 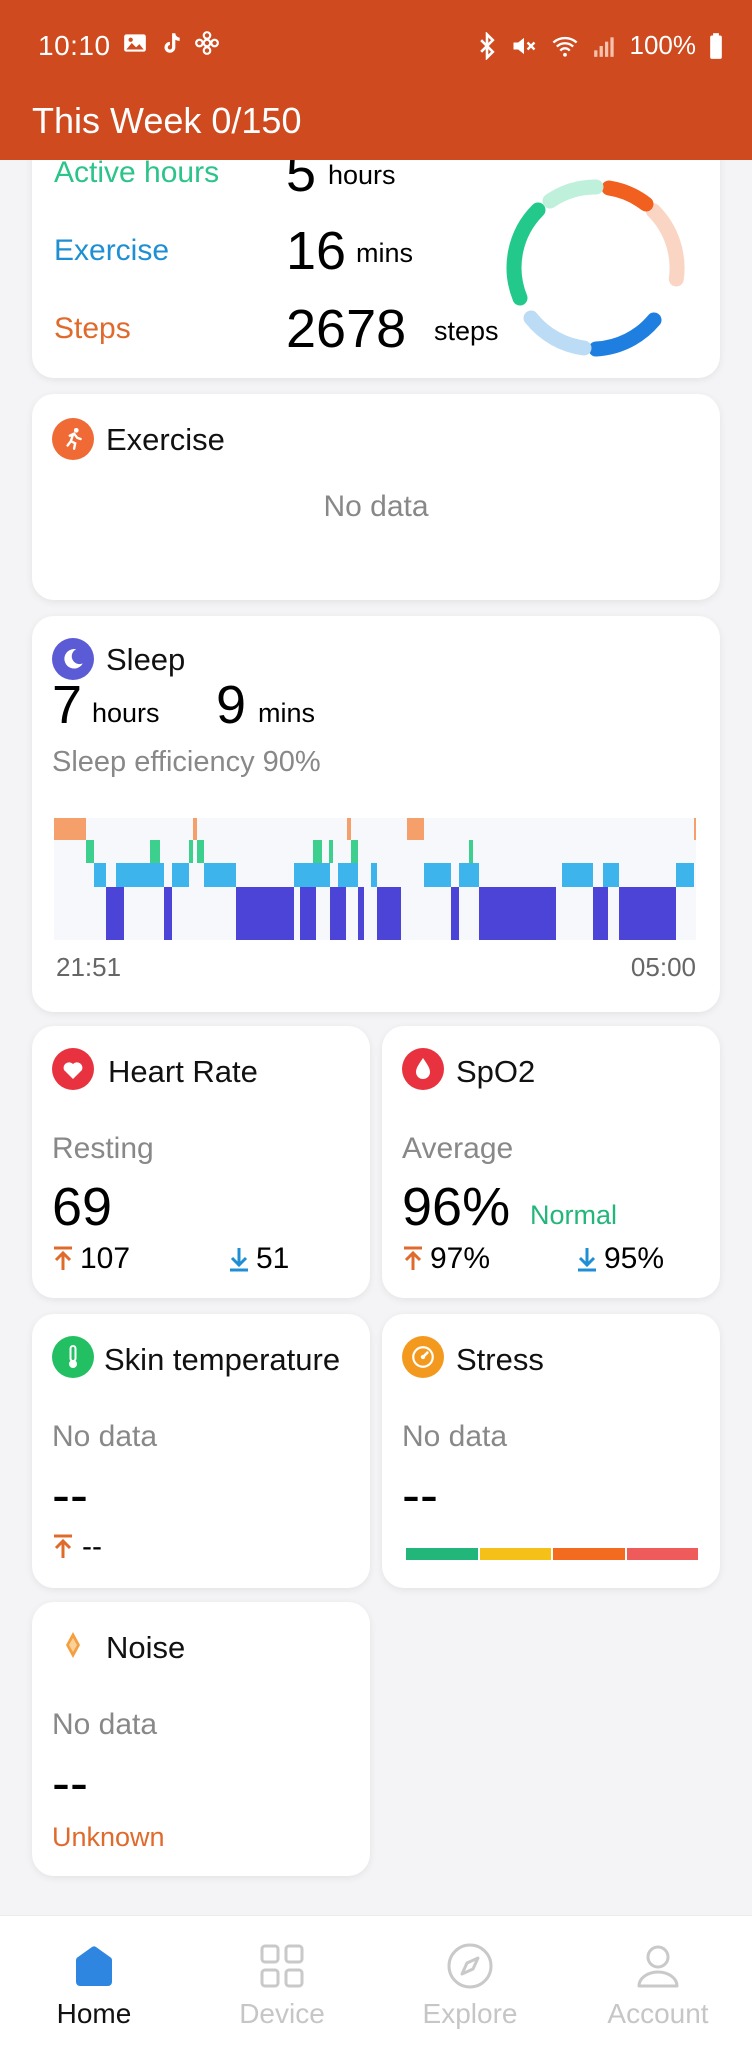 What do you see at coordinates (515, 1554) in the screenshot?
I see `stress-bar-normal` at bounding box center [515, 1554].